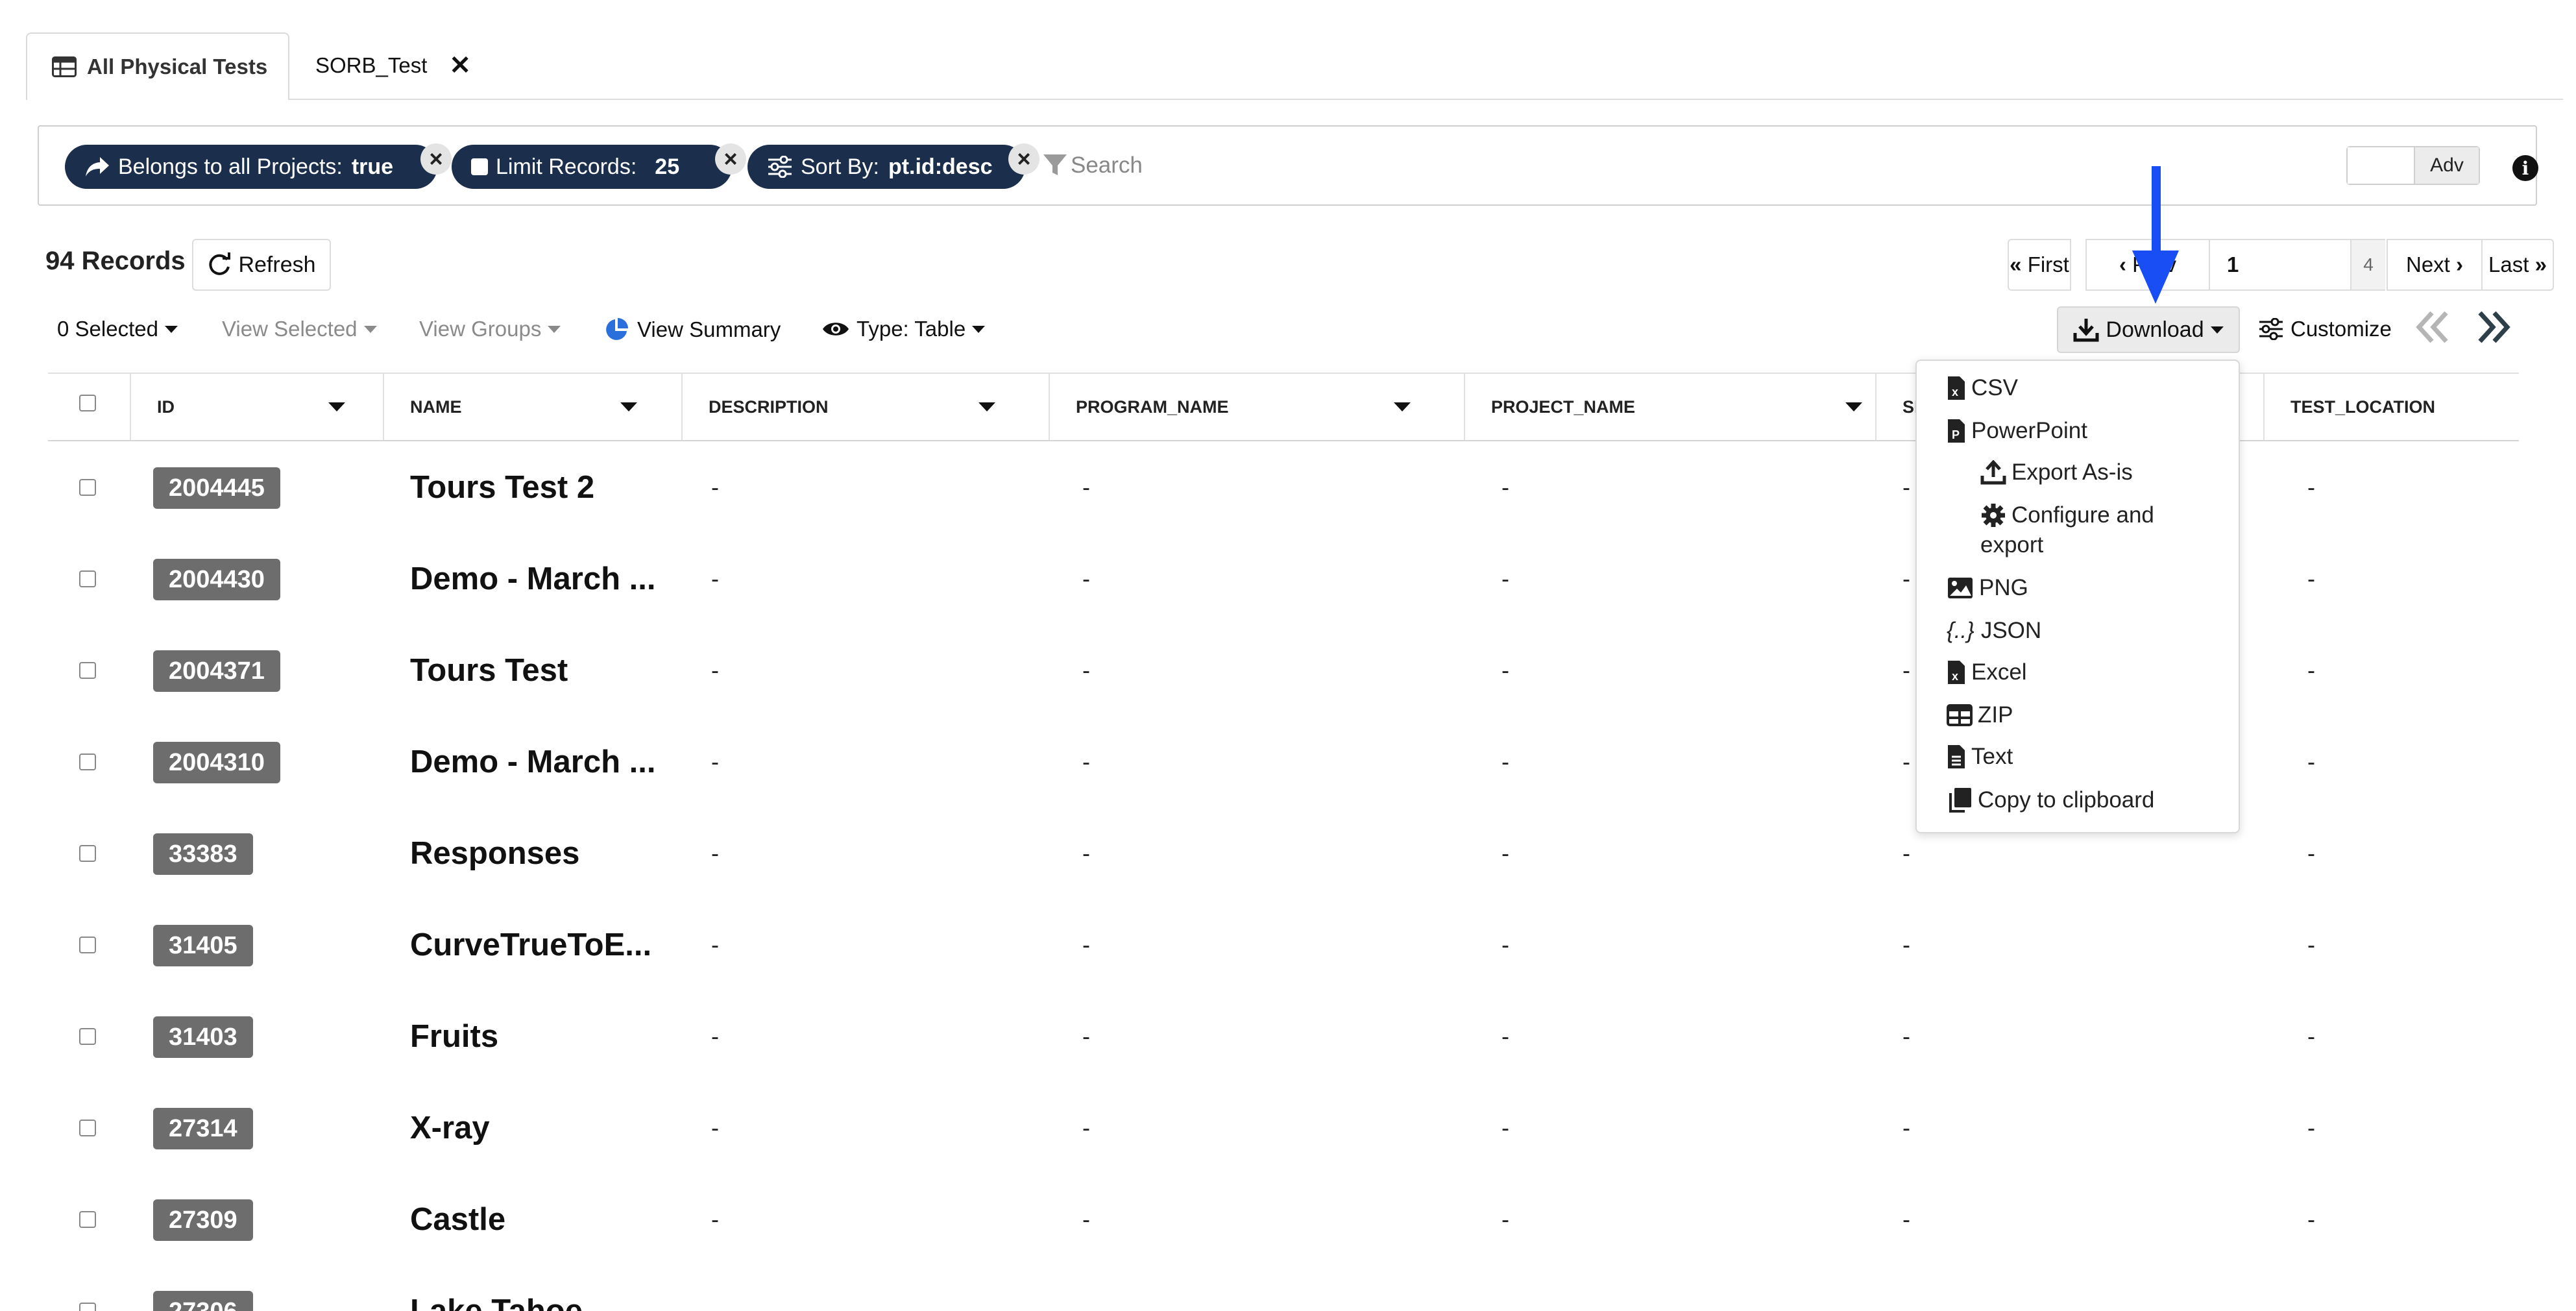 The width and height of the screenshot is (2576, 1311). Describe the element at coordinates (692, 330) in the screenshot. I see `view-summary-button: View Summary` at that location.